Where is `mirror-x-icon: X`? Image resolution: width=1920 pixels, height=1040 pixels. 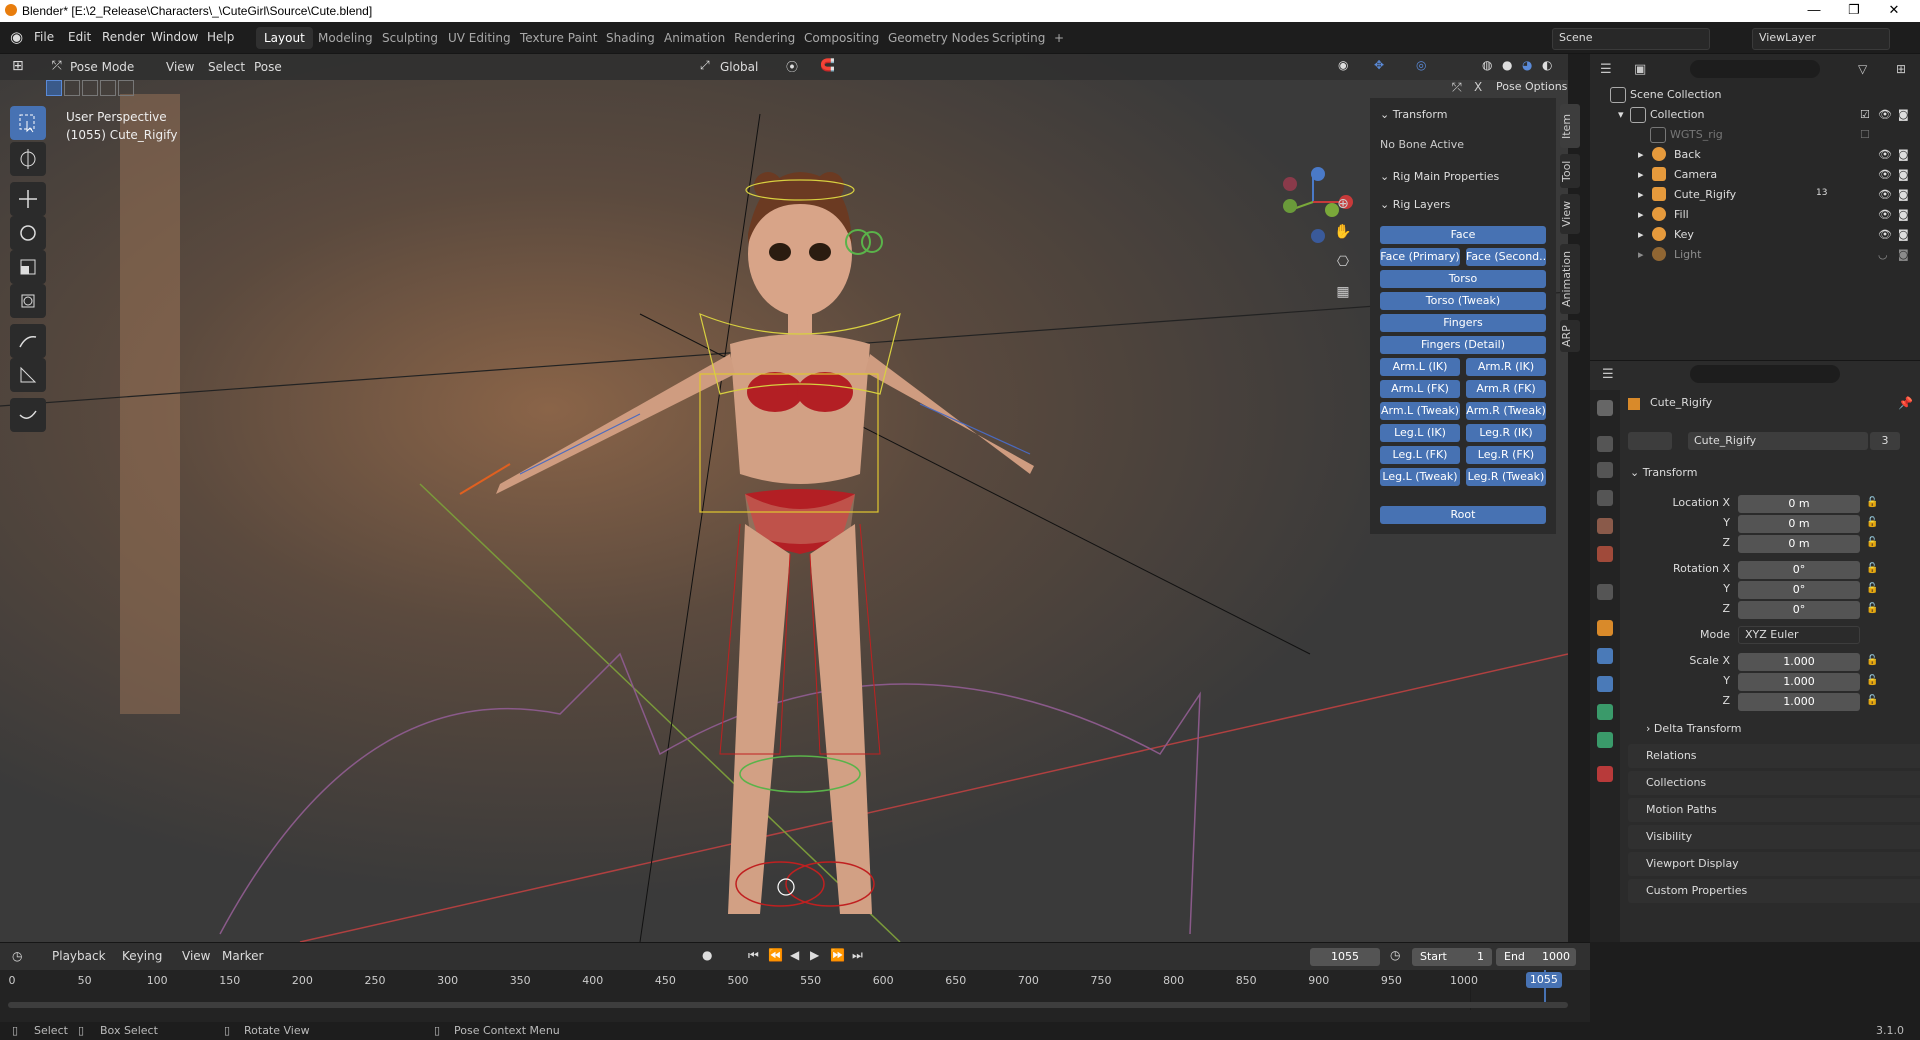 mirror-x-icon: X is located at coordinates (1478, 87).